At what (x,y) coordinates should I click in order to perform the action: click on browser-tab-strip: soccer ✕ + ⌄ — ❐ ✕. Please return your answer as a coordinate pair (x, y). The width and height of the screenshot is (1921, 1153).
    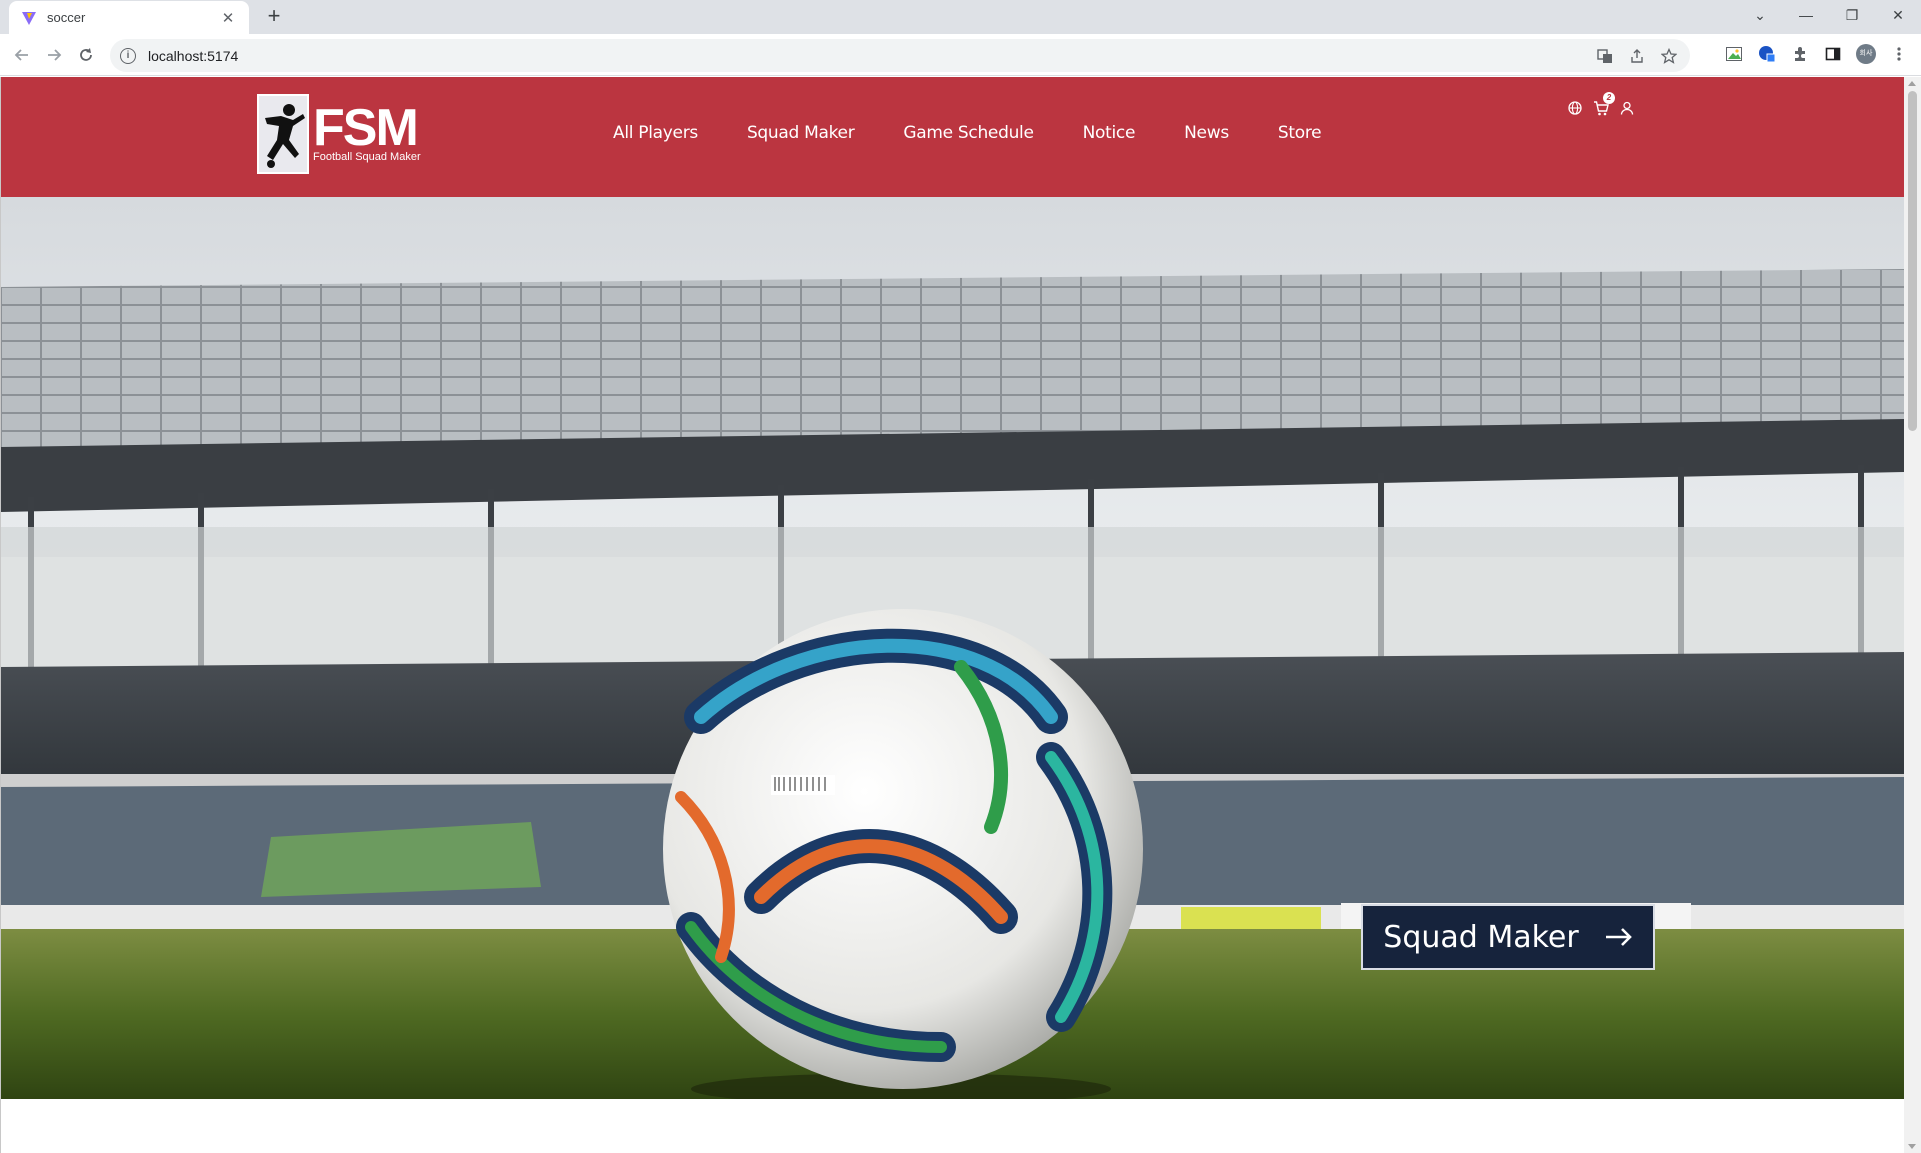
    Looking at the image, I should click on (960, 17).